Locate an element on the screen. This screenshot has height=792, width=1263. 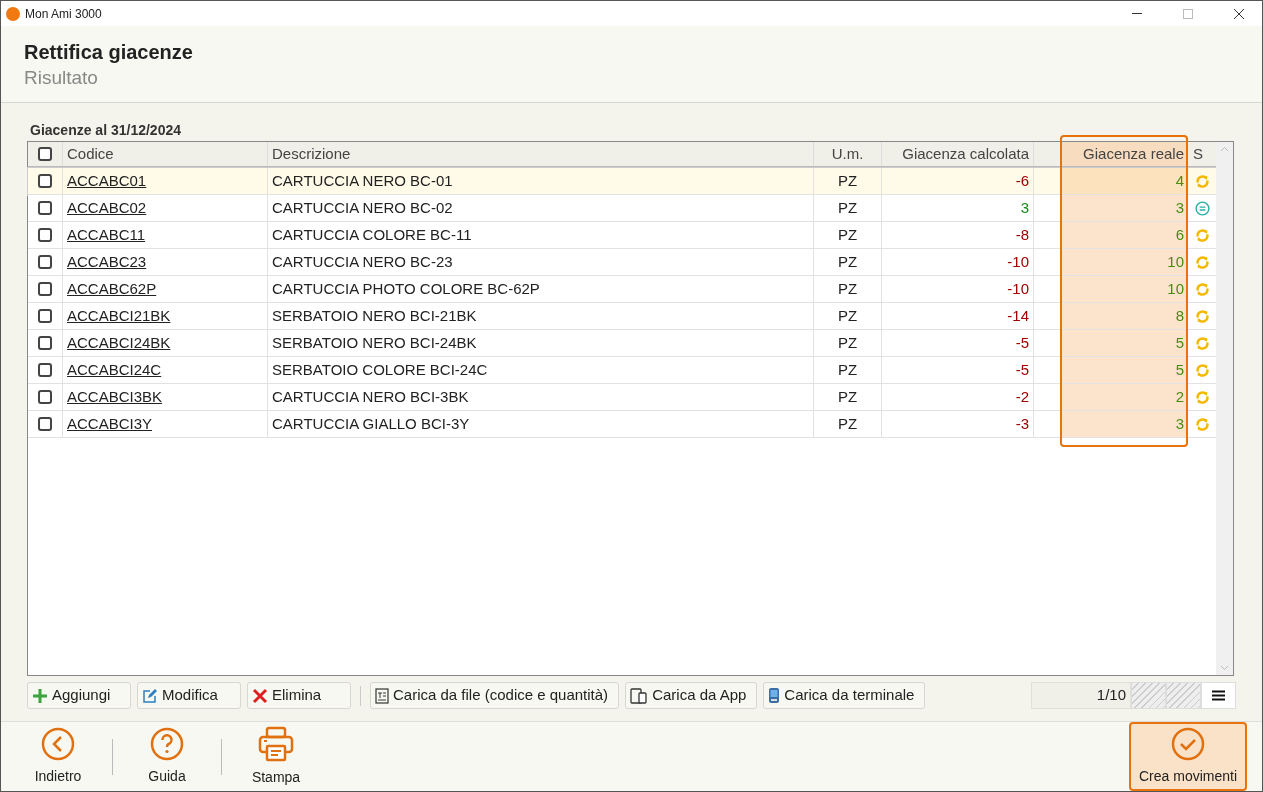
menu-icon is located at coordinates (1218, 695).